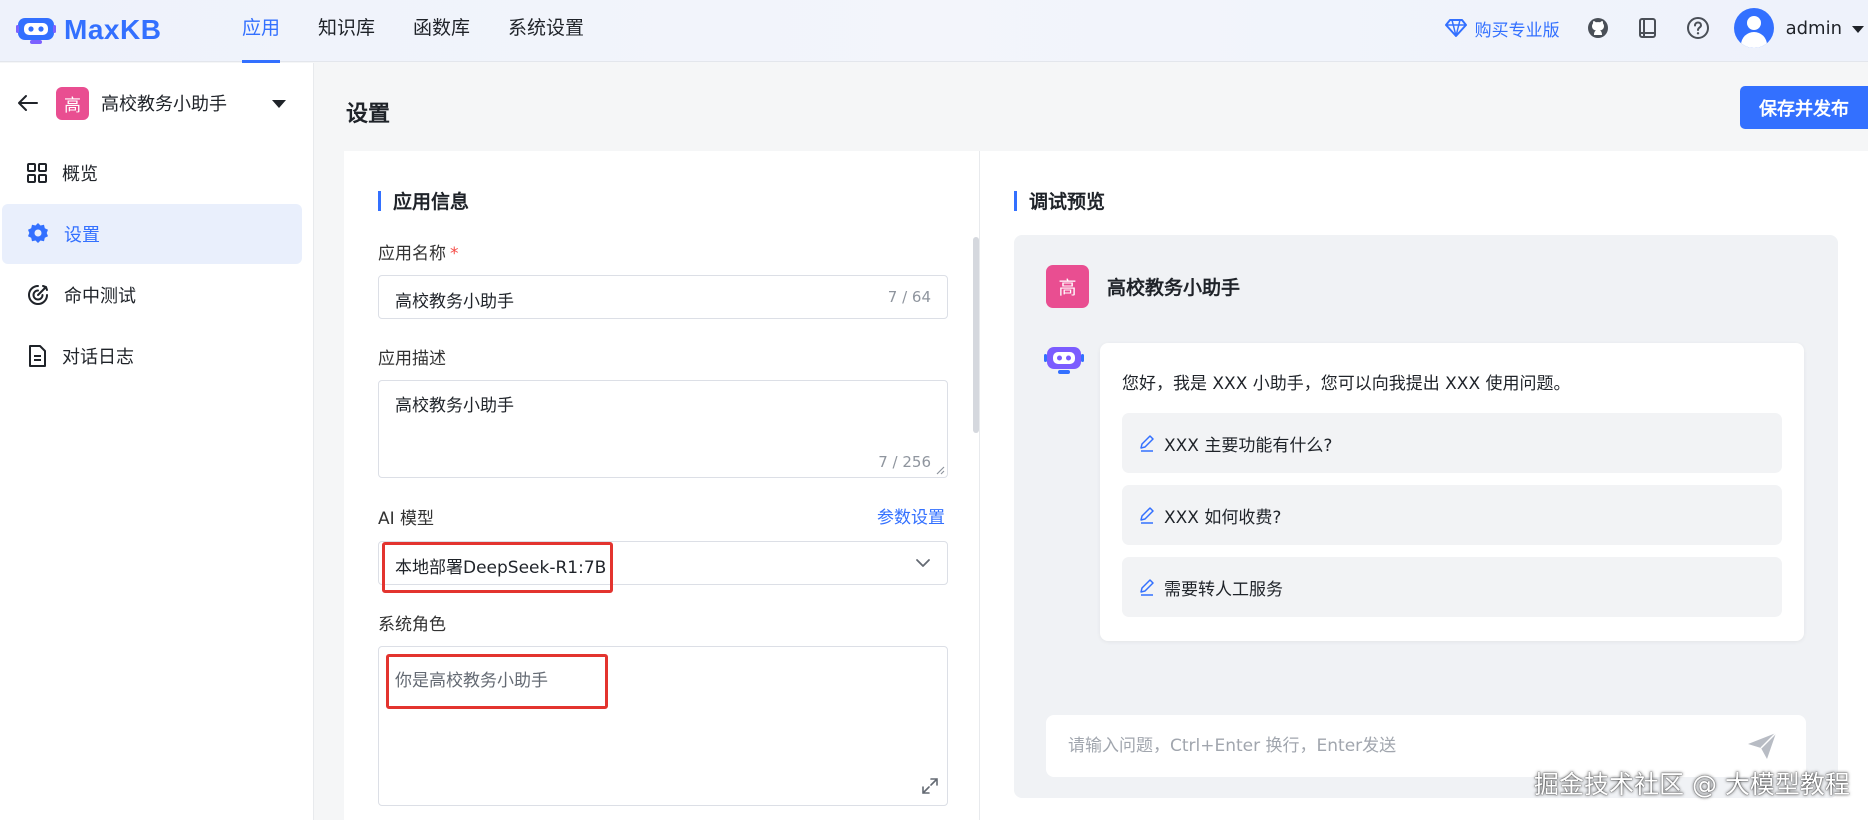 This screenshot has width=1868, height=820. I want to click on suggested-question-text: XXX 主要功能有什么?, so click(1248, 445).